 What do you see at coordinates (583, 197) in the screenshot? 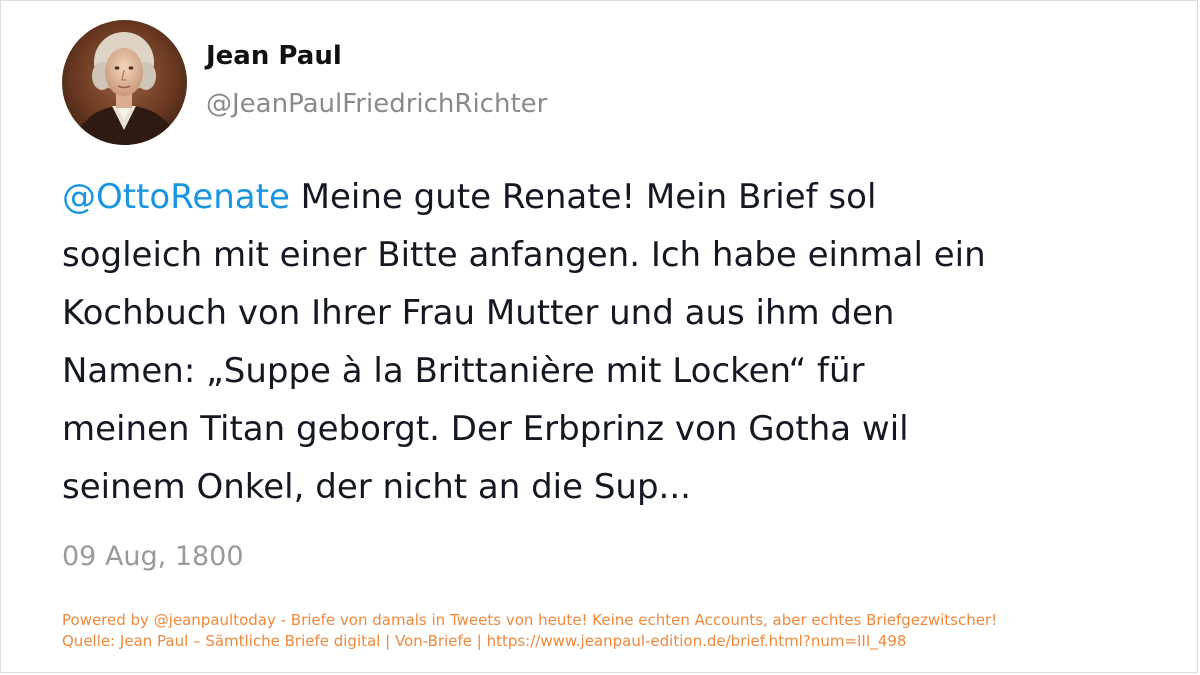
I see `tweet-line-text: Meine gute Renate! Mein Brief sol` at bounding box center [583, 197].